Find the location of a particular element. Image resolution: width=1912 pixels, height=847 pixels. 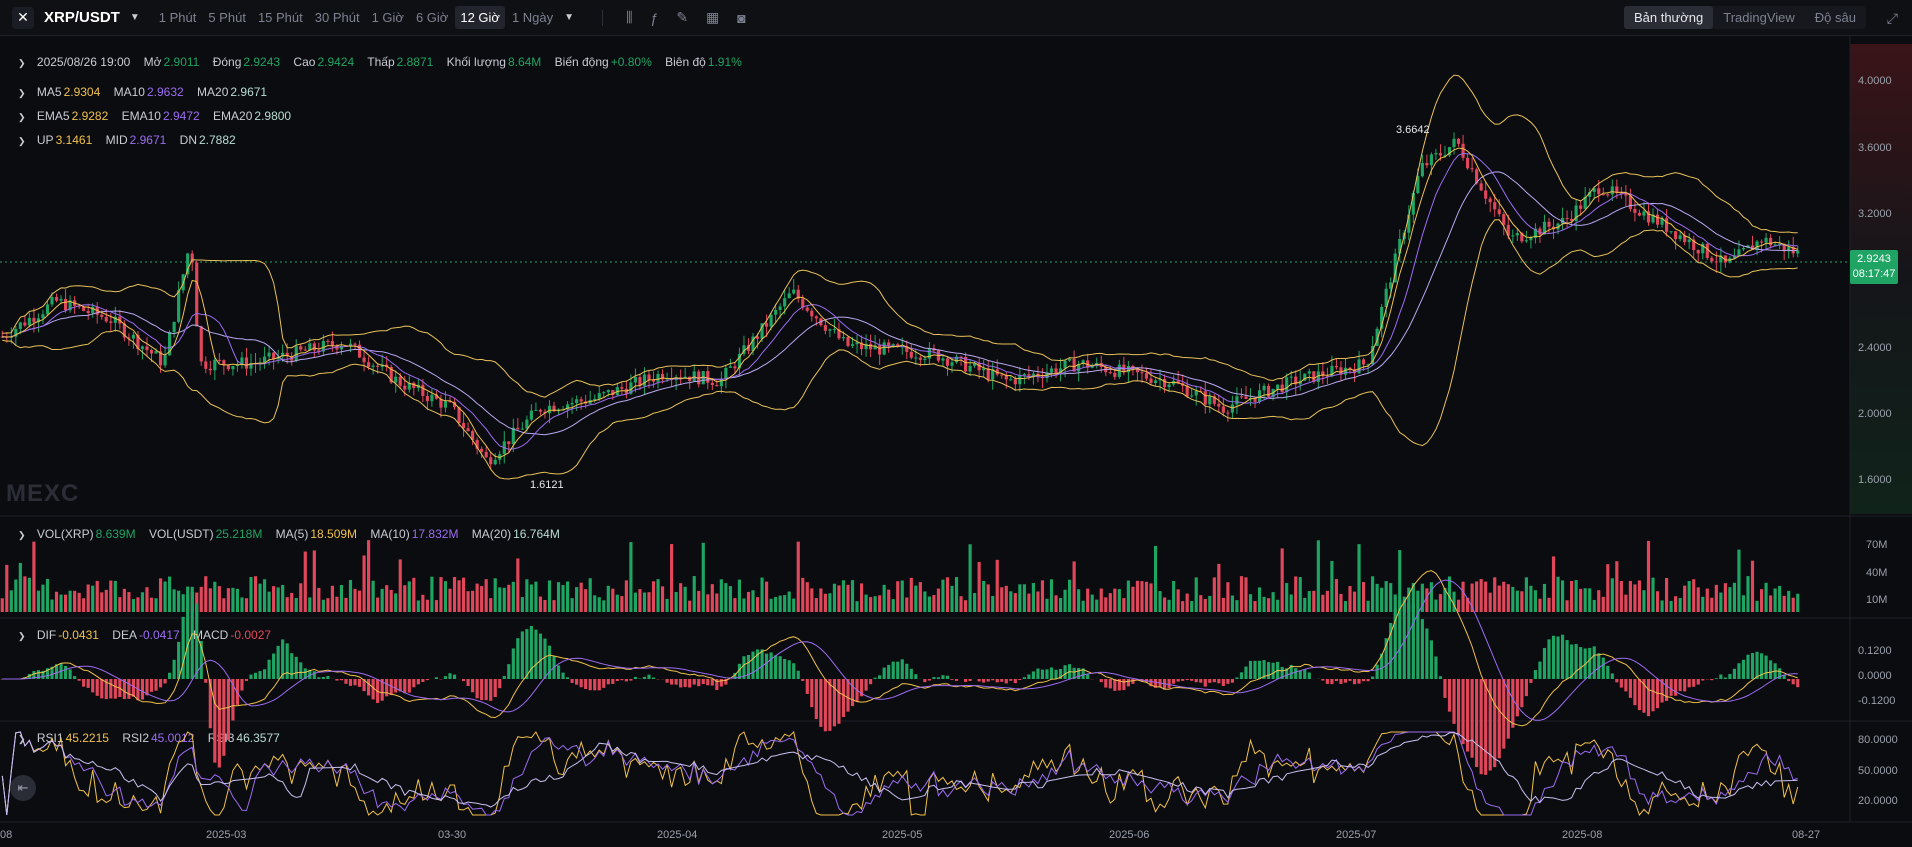

low-annotation: 1.6121 is located at coordinates (547, 485).